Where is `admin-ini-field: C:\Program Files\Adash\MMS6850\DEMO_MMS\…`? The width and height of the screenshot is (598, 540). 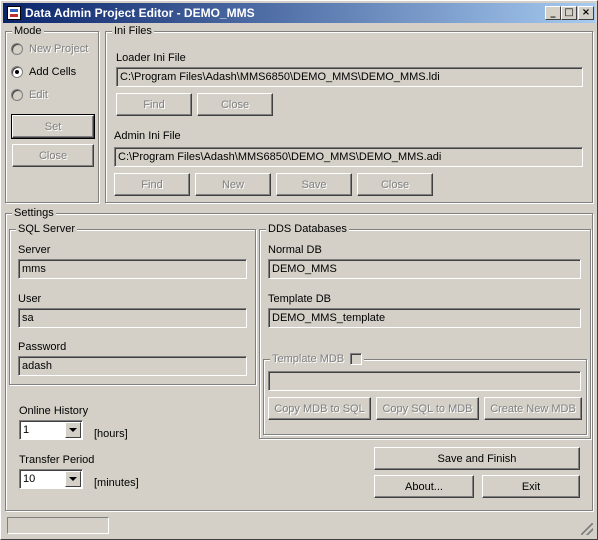 admin-ini-field: C:\Program Files\Adash\MMS6850\DEMO_MMS\… is located at coordinates (348, 157).